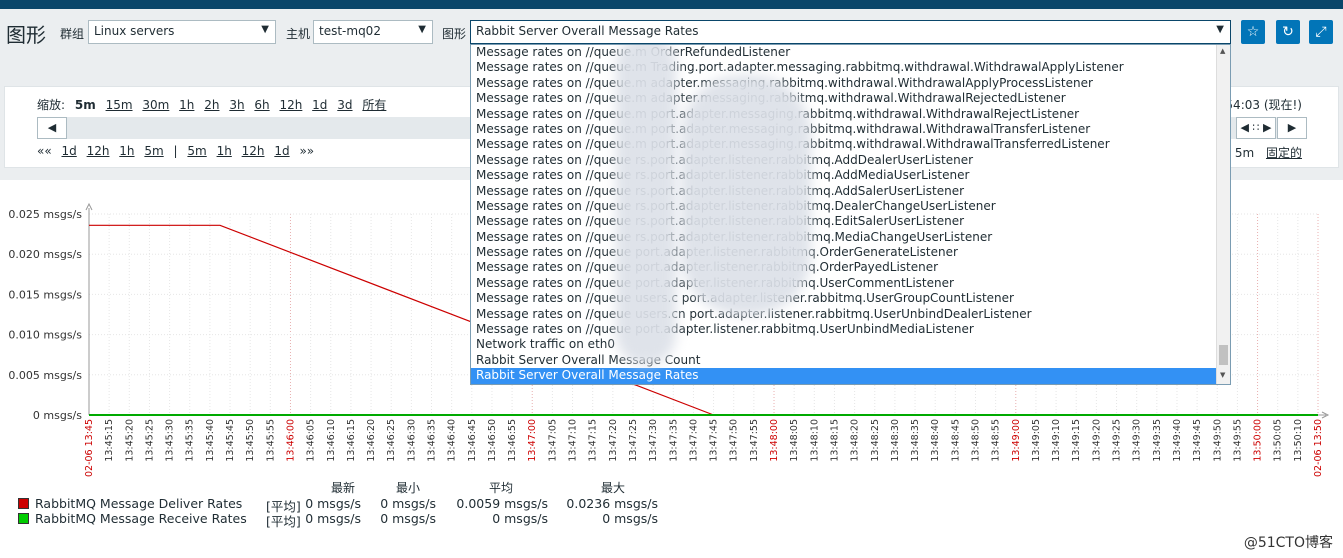 This screenshot has width=1343, height=558. I want to click on x-tick-label: 13:46:40, so click(452, 440).